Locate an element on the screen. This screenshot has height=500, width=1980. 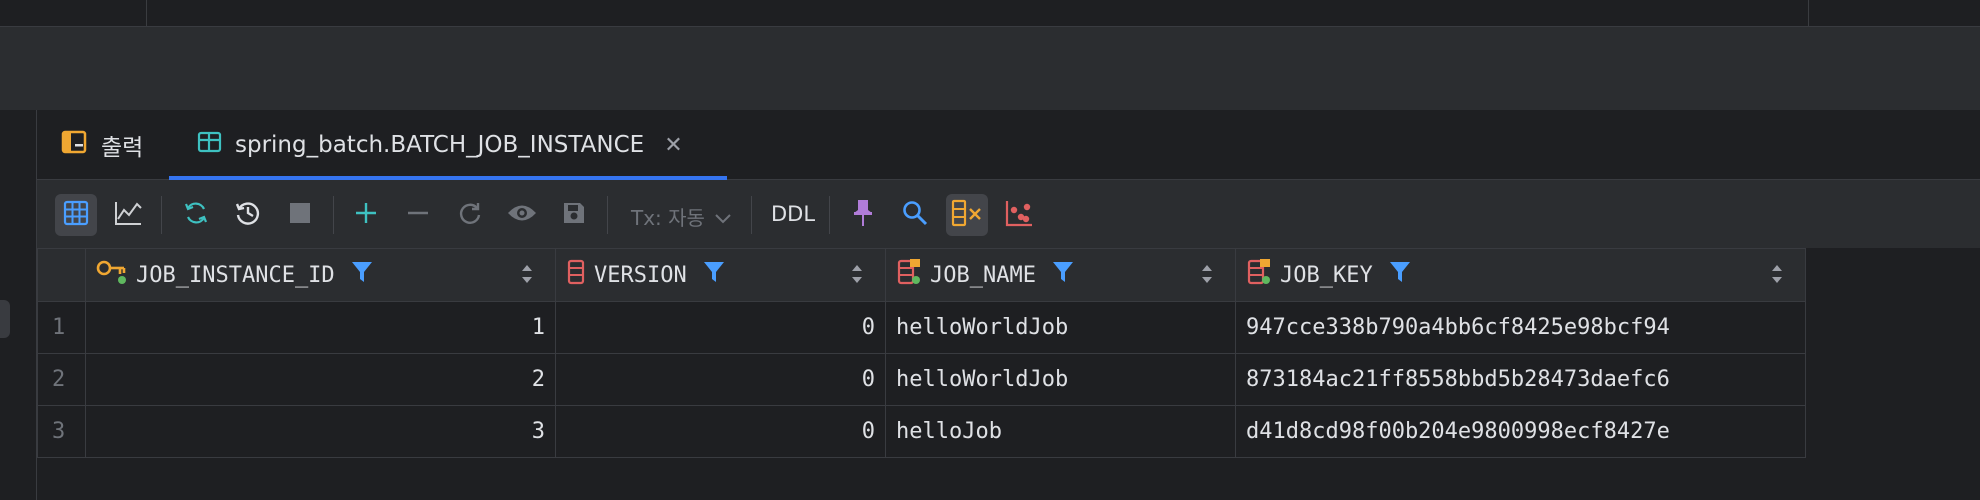
history-button is located at coordinates (248, 215).